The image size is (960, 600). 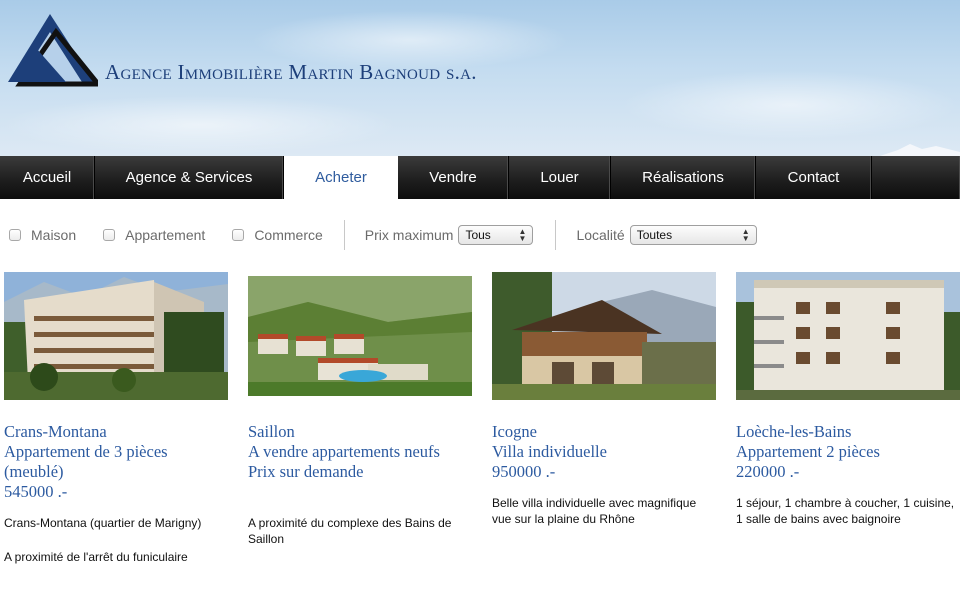 I want to click on price-select: Tous ▲ ▼, so click(x=496, y=235).